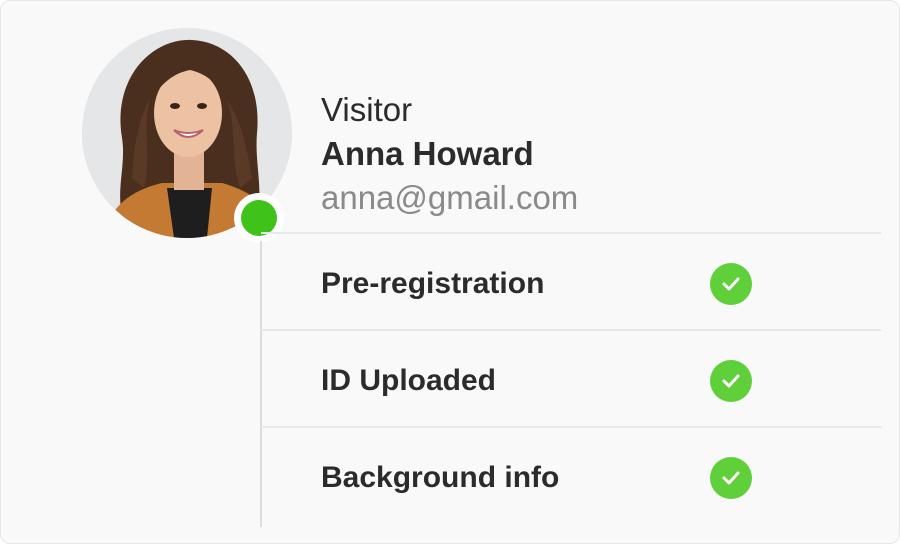 This screenshot has width=900, height=544. Describe the element at coordinates (433, 283) in the screenshot. I see `step-label: Pre-registration` at that location.